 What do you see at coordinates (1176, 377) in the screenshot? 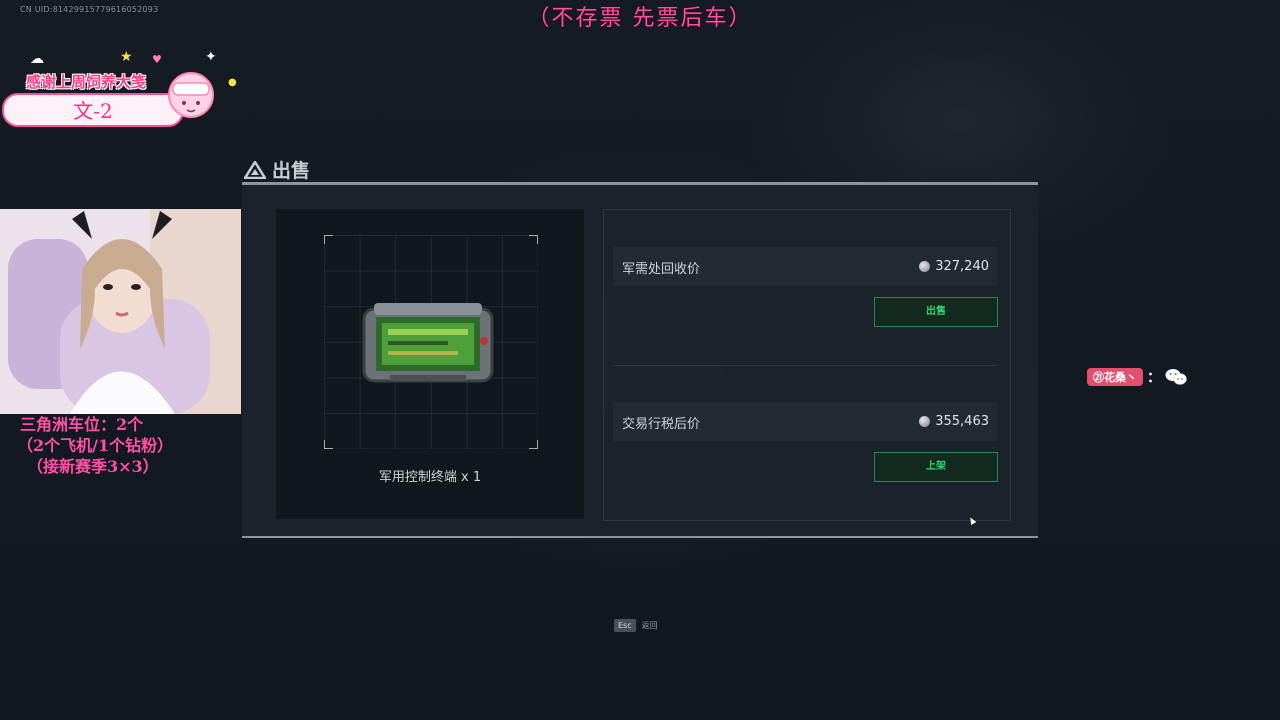
I see `wechat-icon` at bounding box center [1176, 377].